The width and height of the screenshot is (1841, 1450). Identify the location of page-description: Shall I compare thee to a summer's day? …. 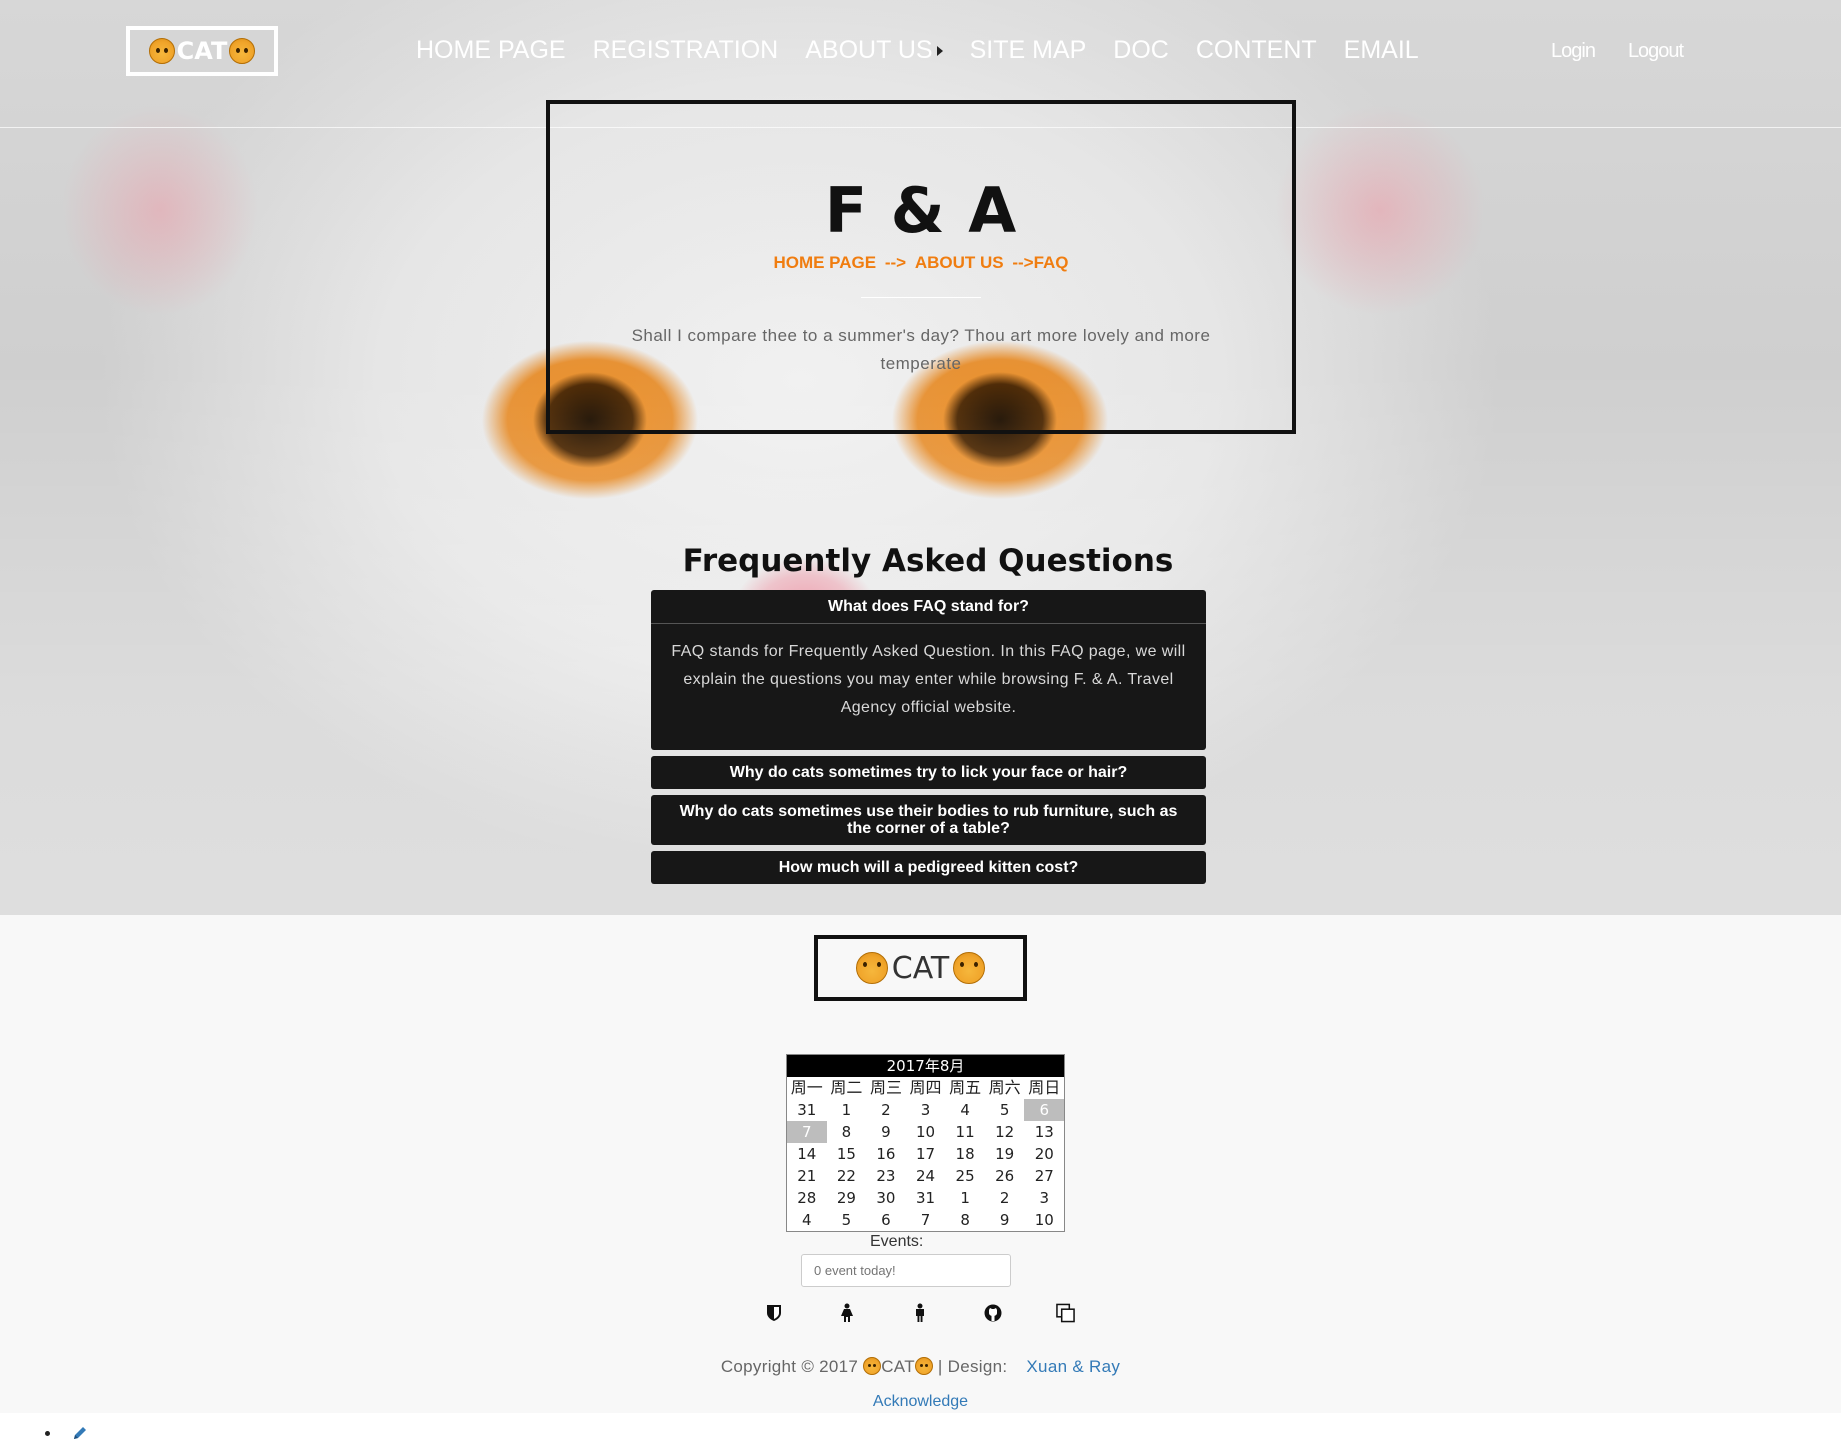
(921, 349).